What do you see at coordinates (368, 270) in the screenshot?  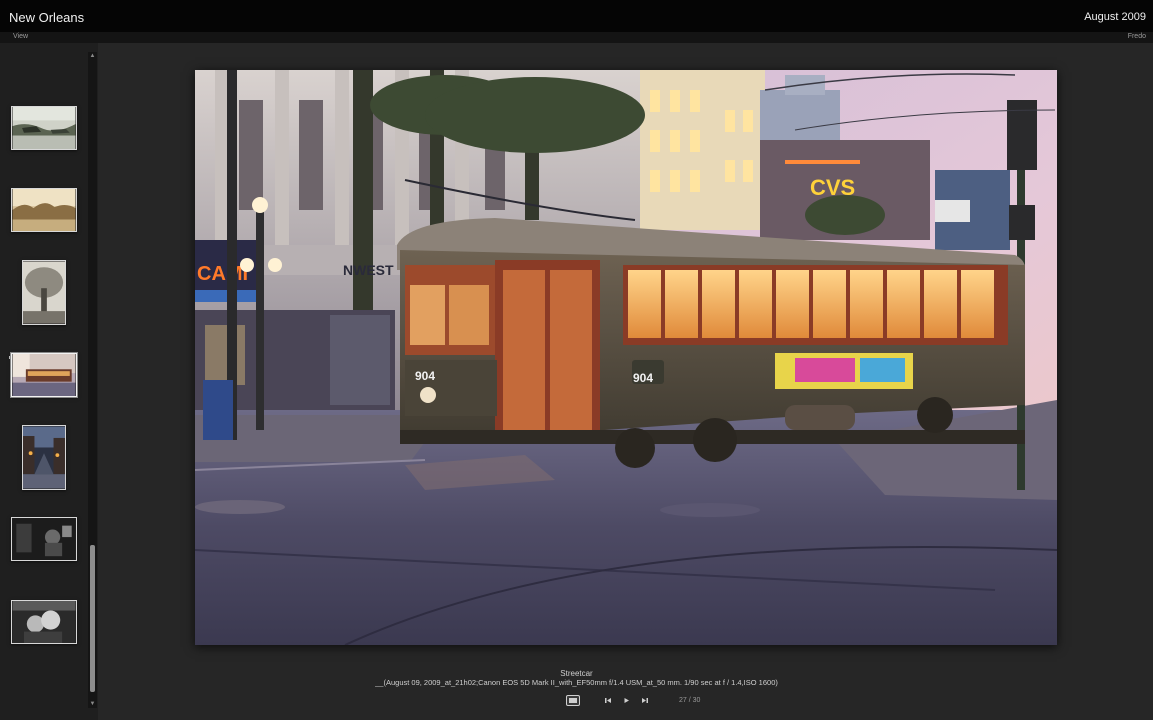 I see `sign-nwest: NWEST` at bounding box center [368, 270].